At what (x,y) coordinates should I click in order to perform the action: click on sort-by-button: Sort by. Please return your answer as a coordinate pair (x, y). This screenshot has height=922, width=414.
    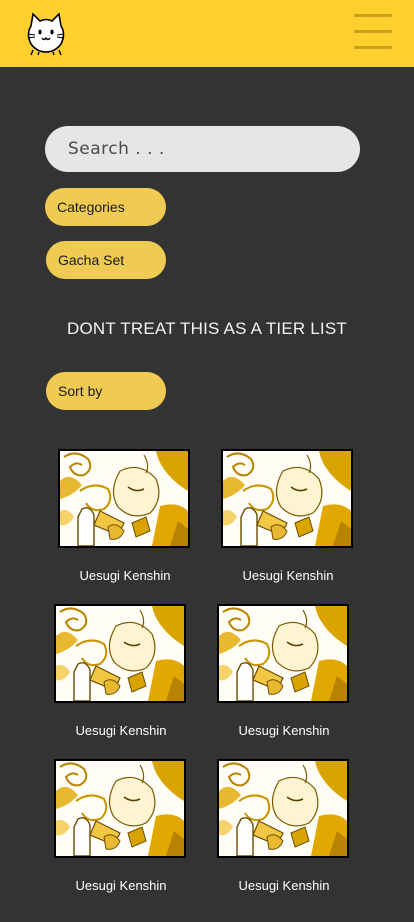
    Looking at the image, I should click on (106, 391).